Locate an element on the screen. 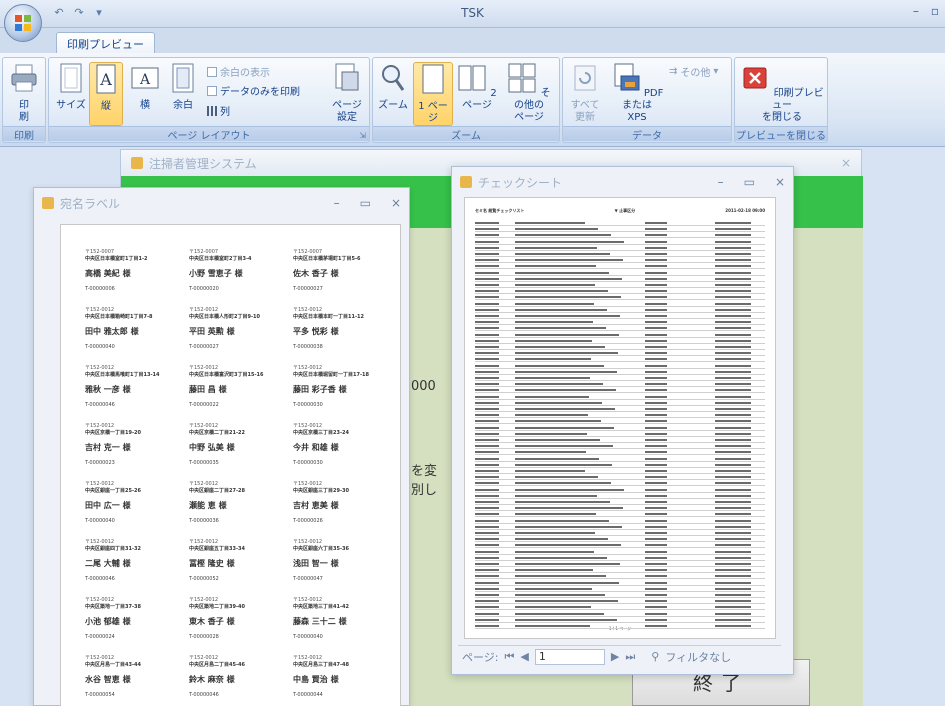 This screenshot has width=945, height=706. printer-icon is located at coordinates (24, 78).